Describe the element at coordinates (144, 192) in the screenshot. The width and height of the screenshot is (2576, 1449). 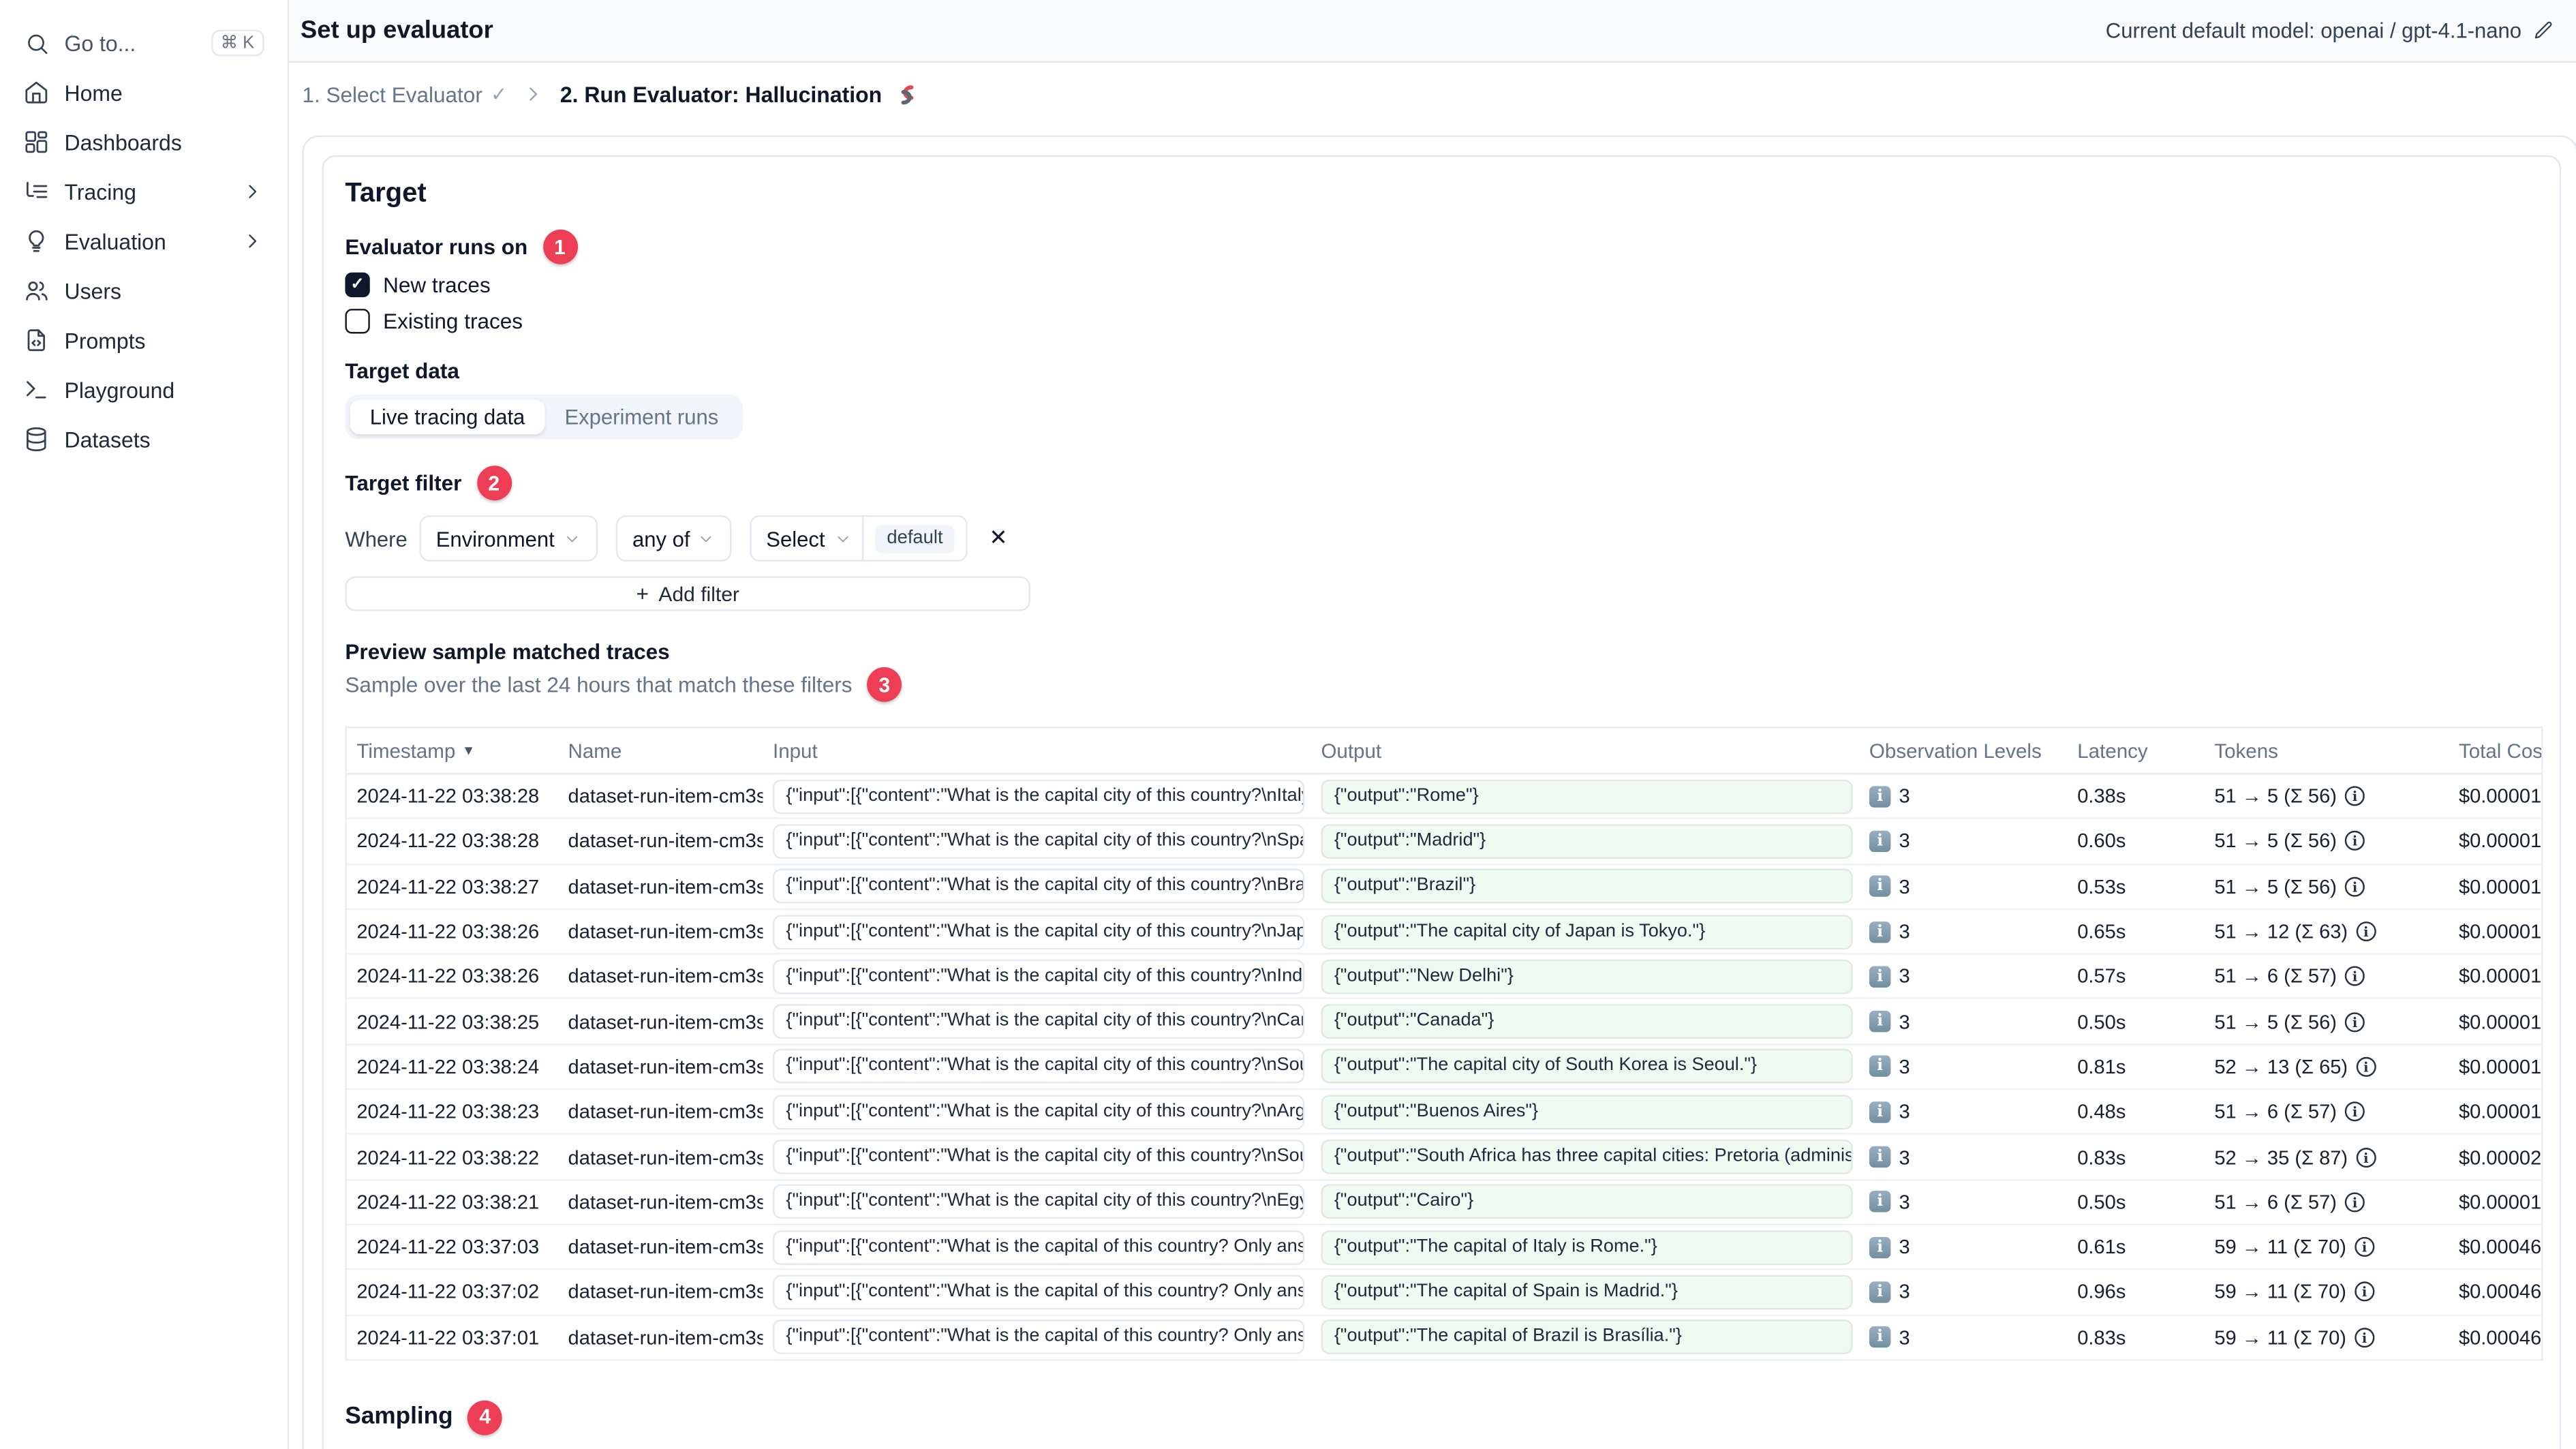
I see `sidebar-item-tracing: Tracing` at that location.